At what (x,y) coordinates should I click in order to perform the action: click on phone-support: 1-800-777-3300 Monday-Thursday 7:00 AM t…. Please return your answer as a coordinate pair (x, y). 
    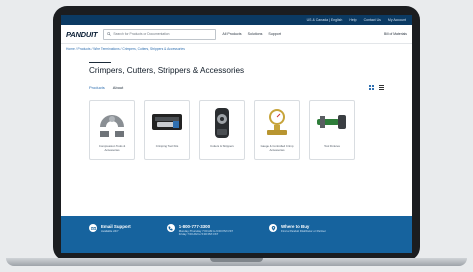
    Looking at the image, I should click on (200, 230).